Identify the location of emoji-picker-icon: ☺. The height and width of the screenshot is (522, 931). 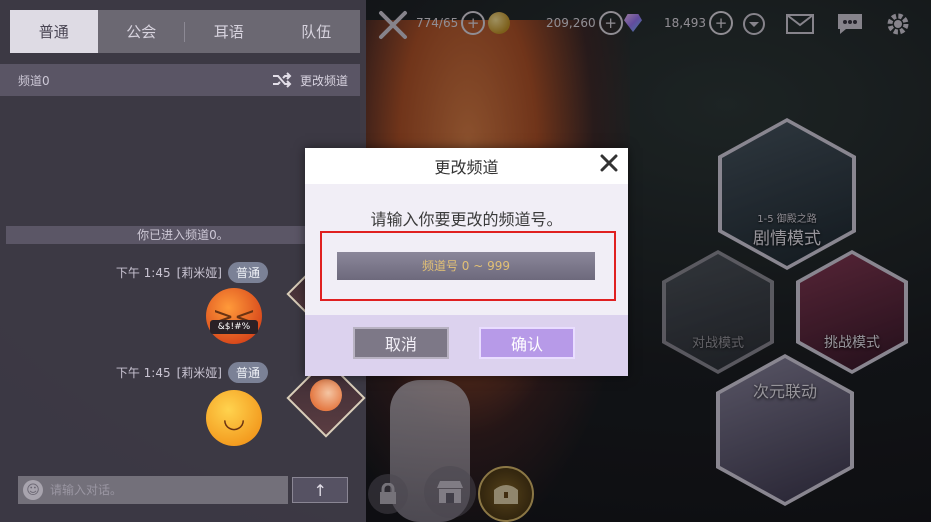
(33, 490).